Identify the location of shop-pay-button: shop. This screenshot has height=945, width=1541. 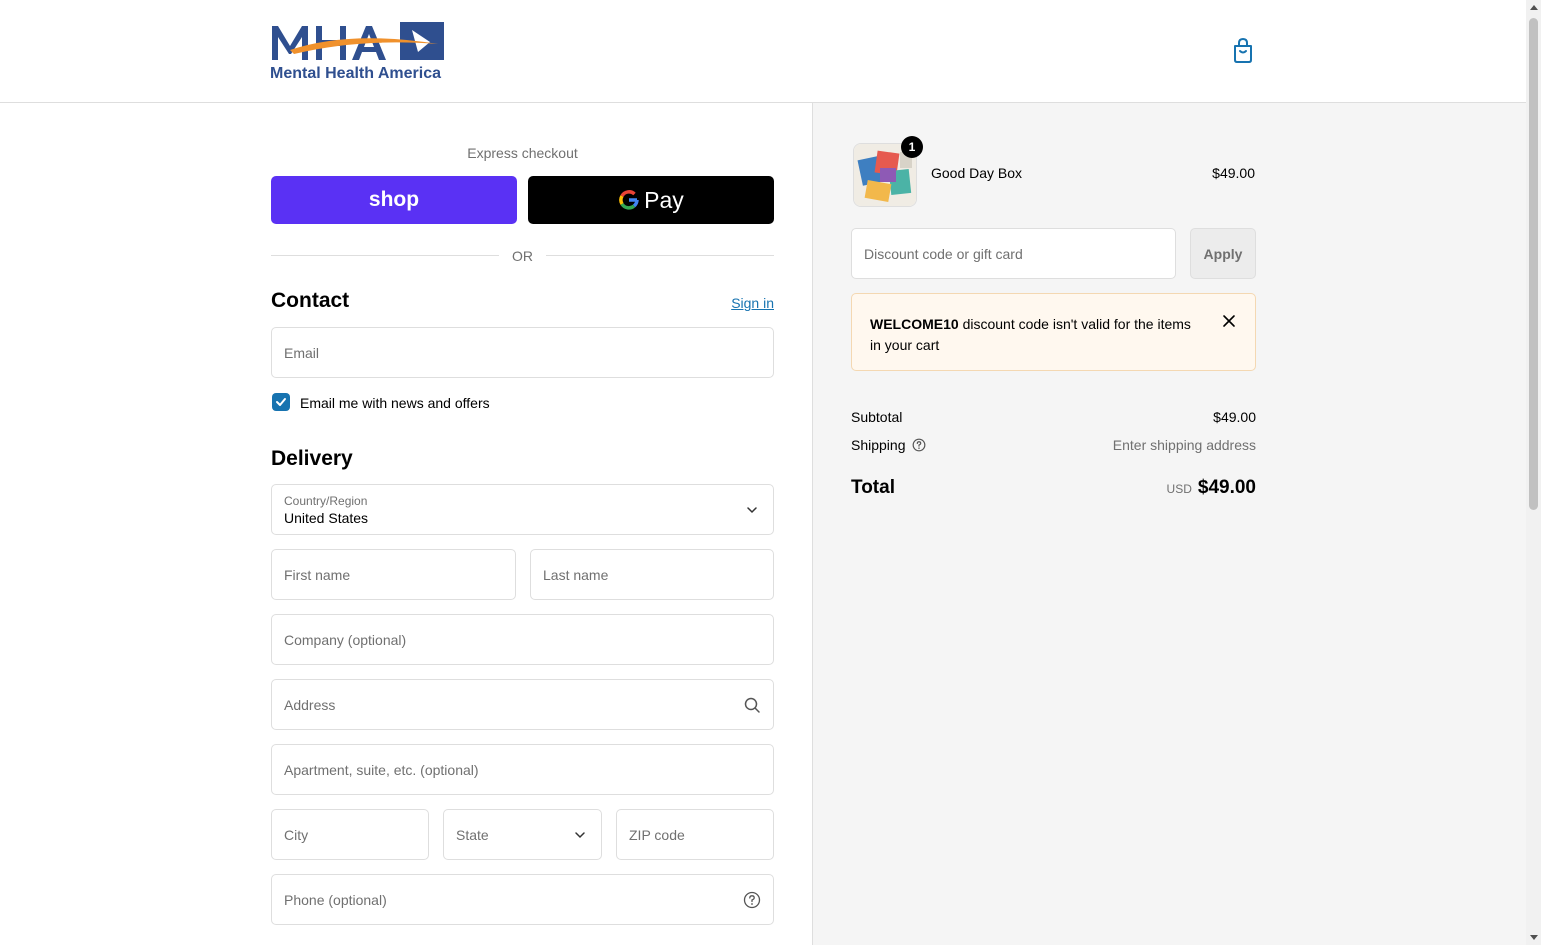
(394, 200).